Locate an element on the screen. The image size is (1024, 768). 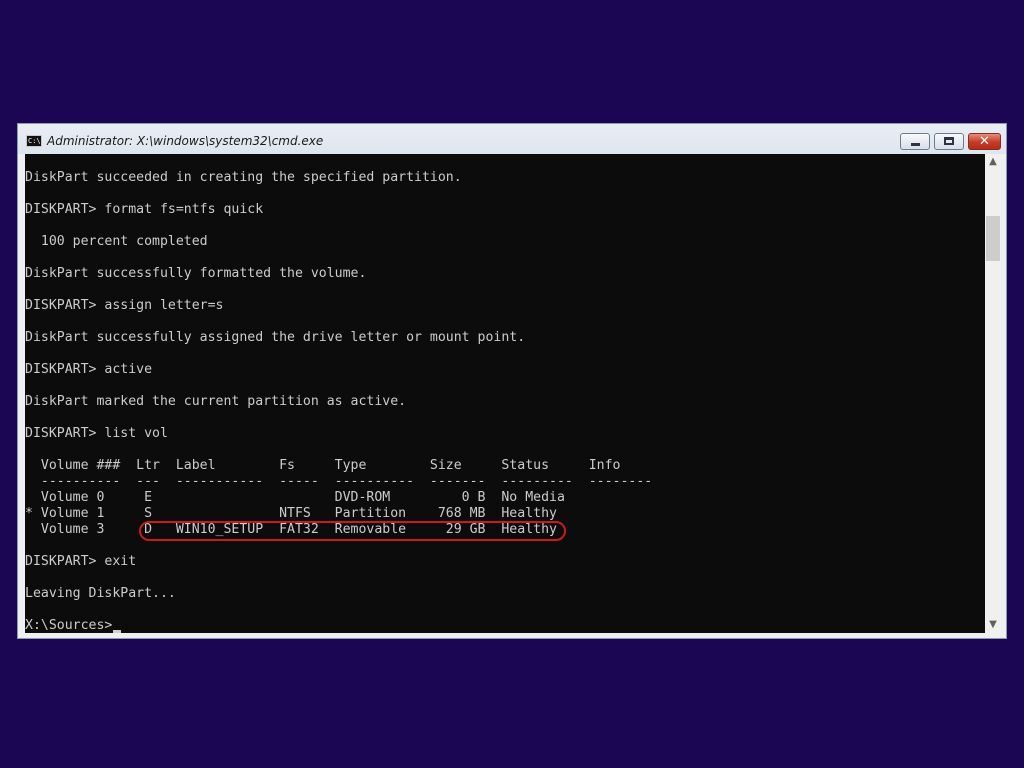
scroll-thumb is located at coordinates (993, 238).